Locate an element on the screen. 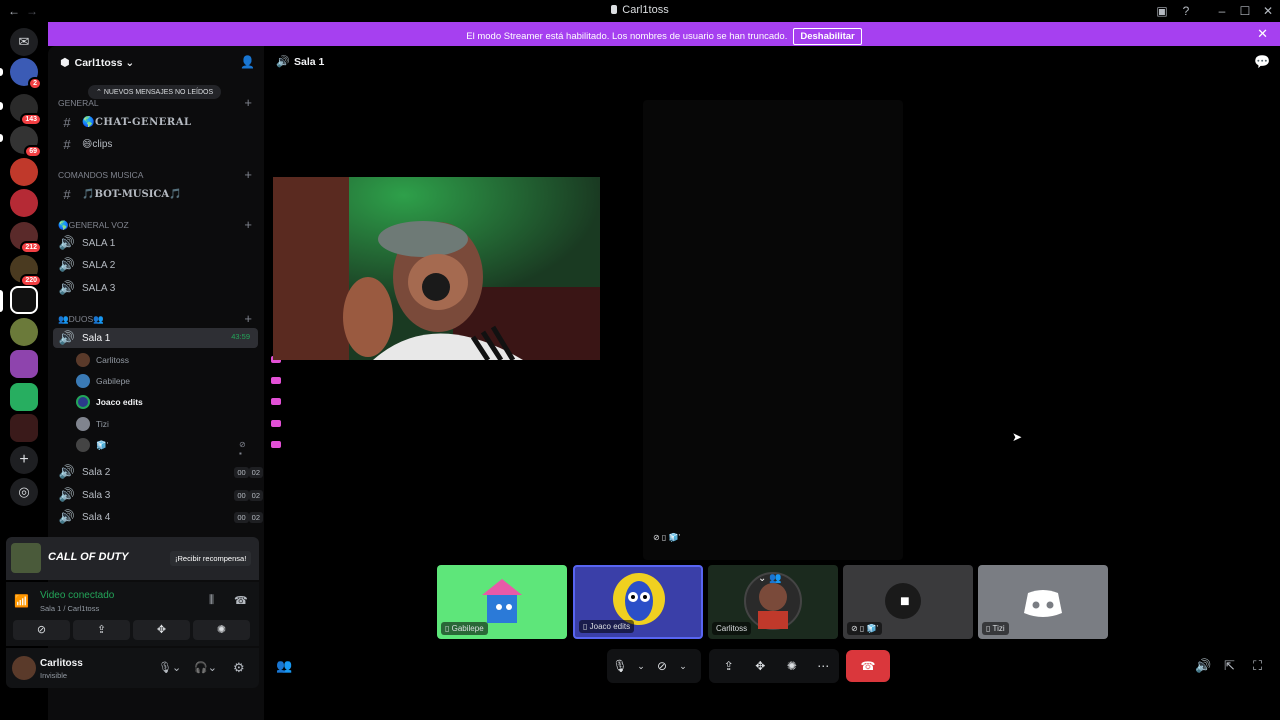 This screenshot has height=720, width=1280. selected-pill is located at coordinates (1, 301).